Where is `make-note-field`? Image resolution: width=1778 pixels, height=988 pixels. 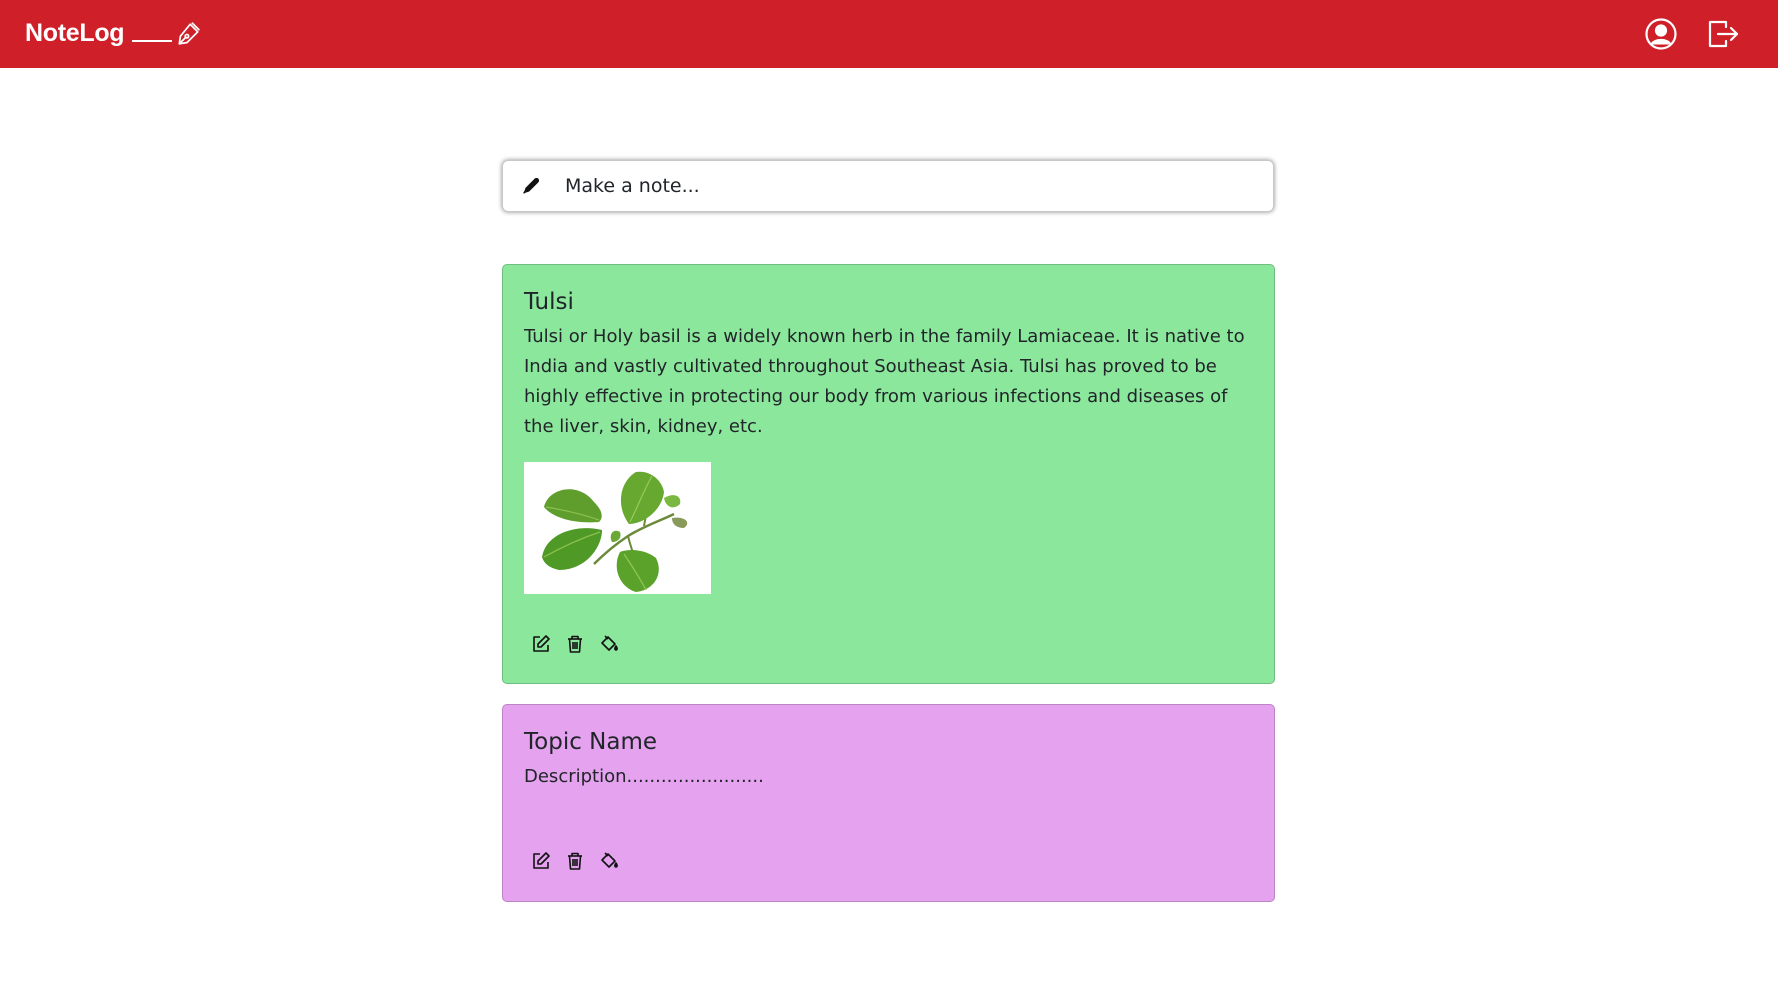 make-note-field is located at coordinates (888, 186).